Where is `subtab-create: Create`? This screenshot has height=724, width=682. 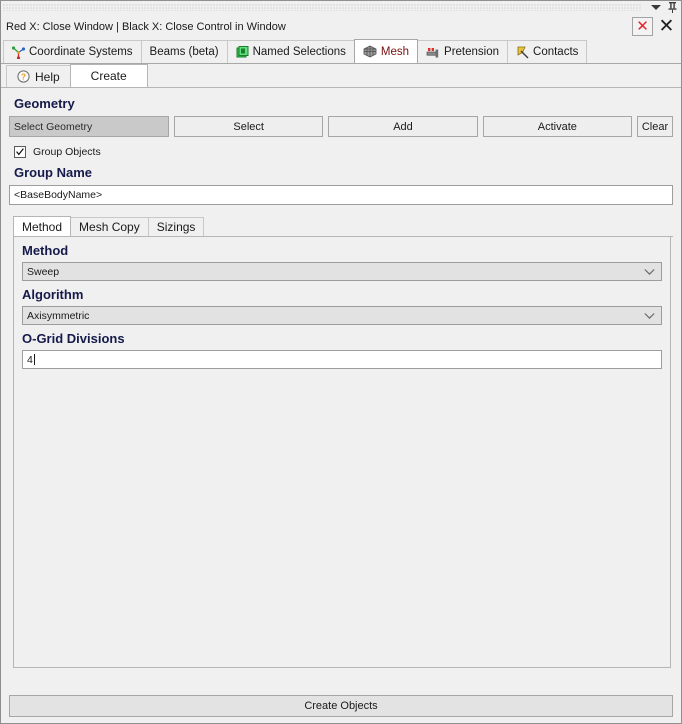 subtab-create: Create is located at coordinates (108, 75).